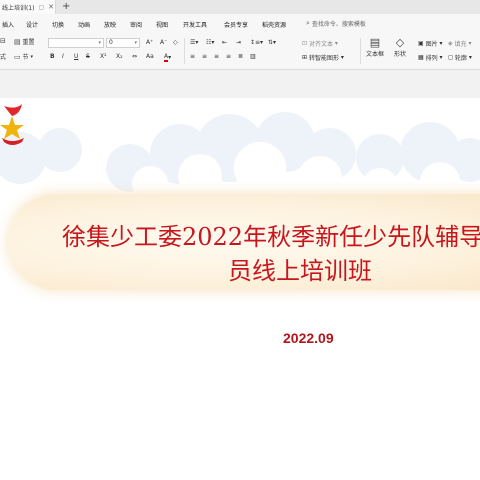  Describe the element at coordinates (42, 7) in the screenshot. I see `window-icon: ▢` at that location.